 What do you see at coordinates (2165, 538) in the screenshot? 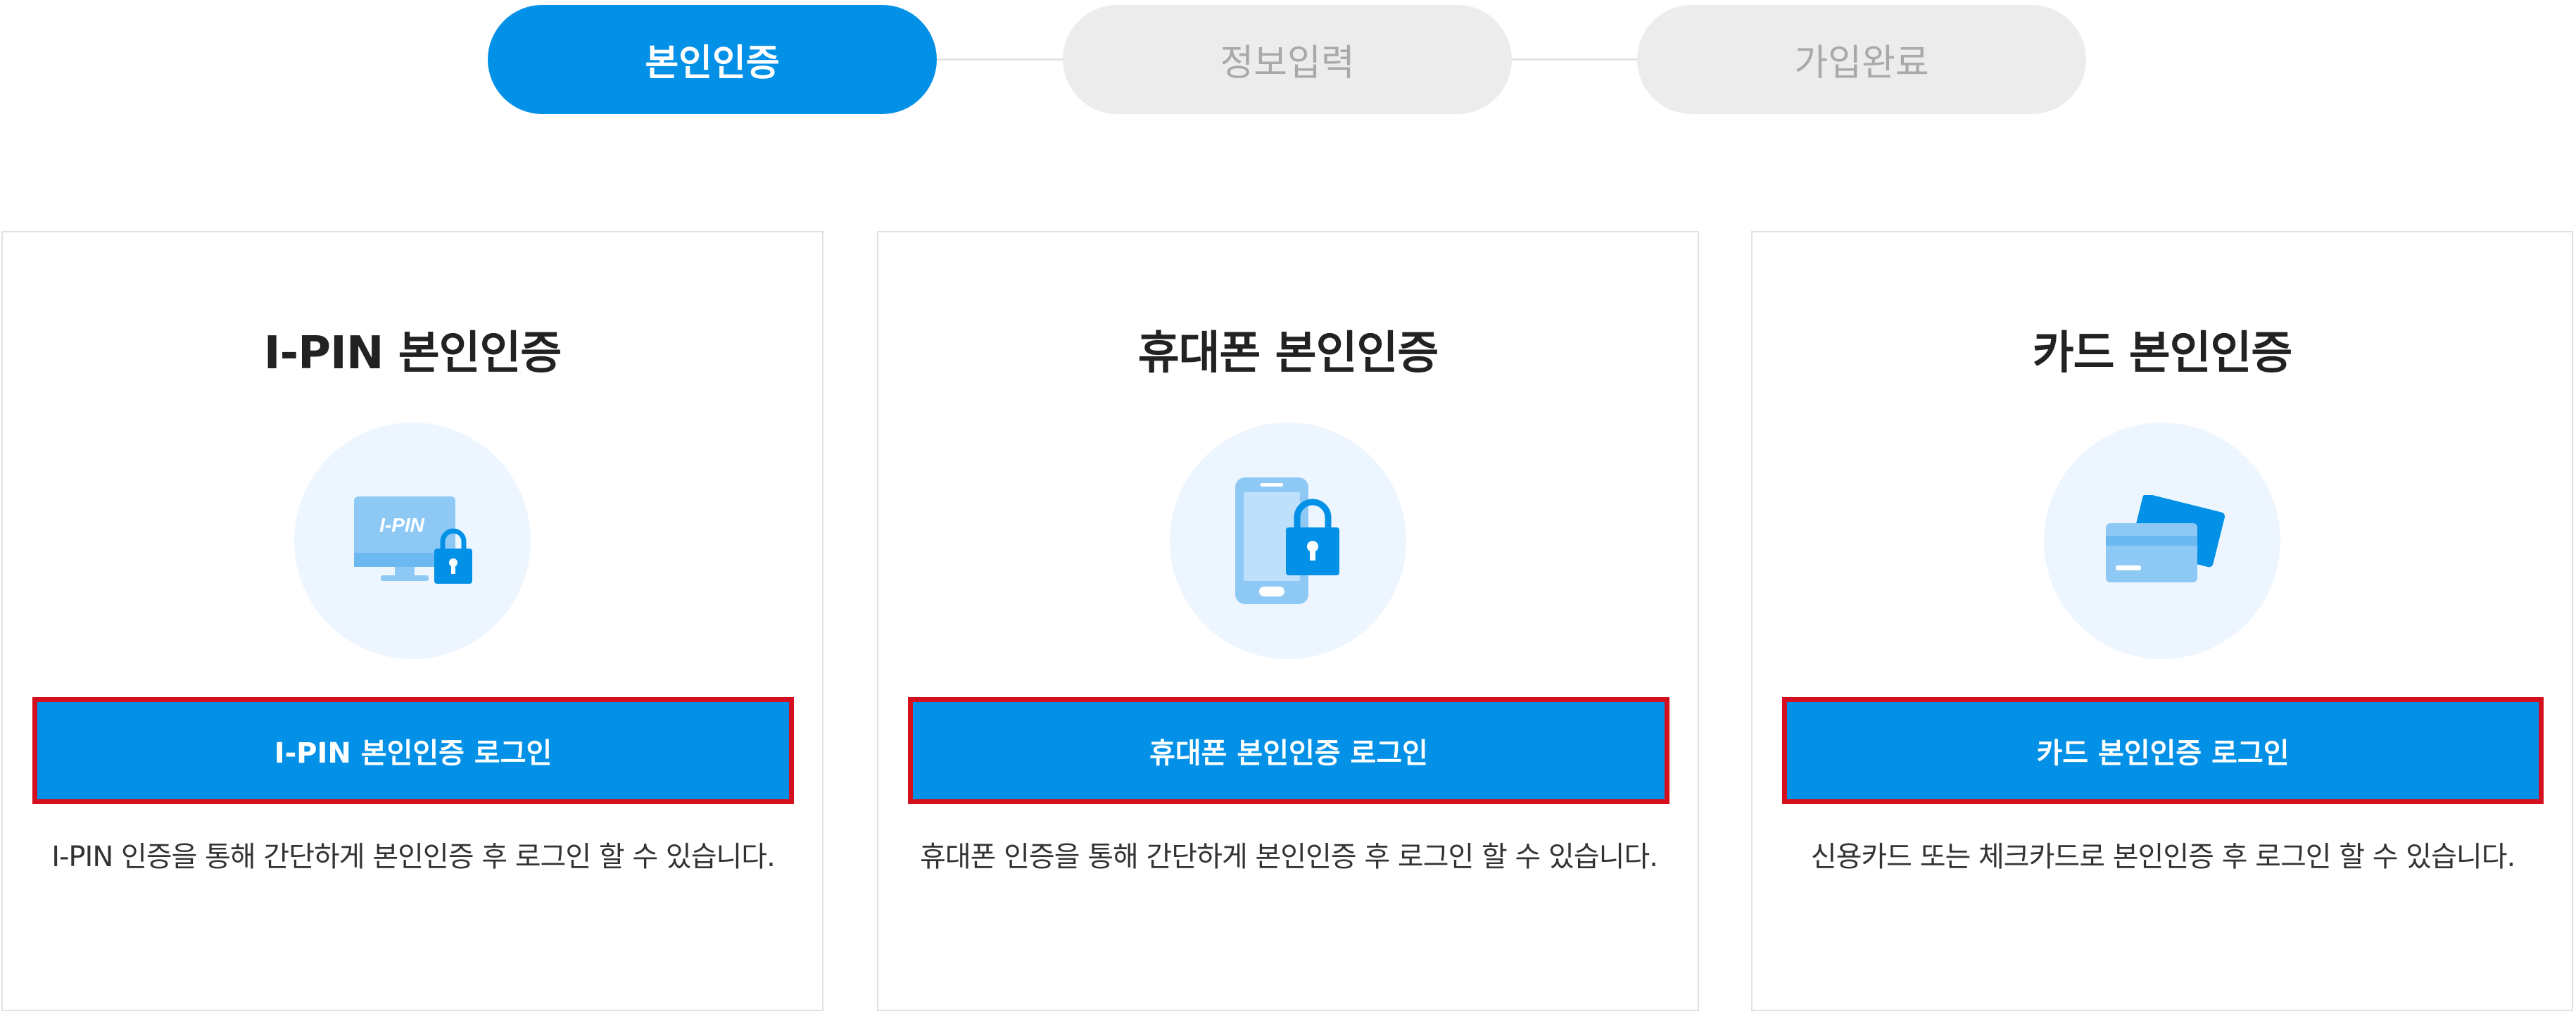
I see `credit-card-icon` at bounding box center [2165, 538].